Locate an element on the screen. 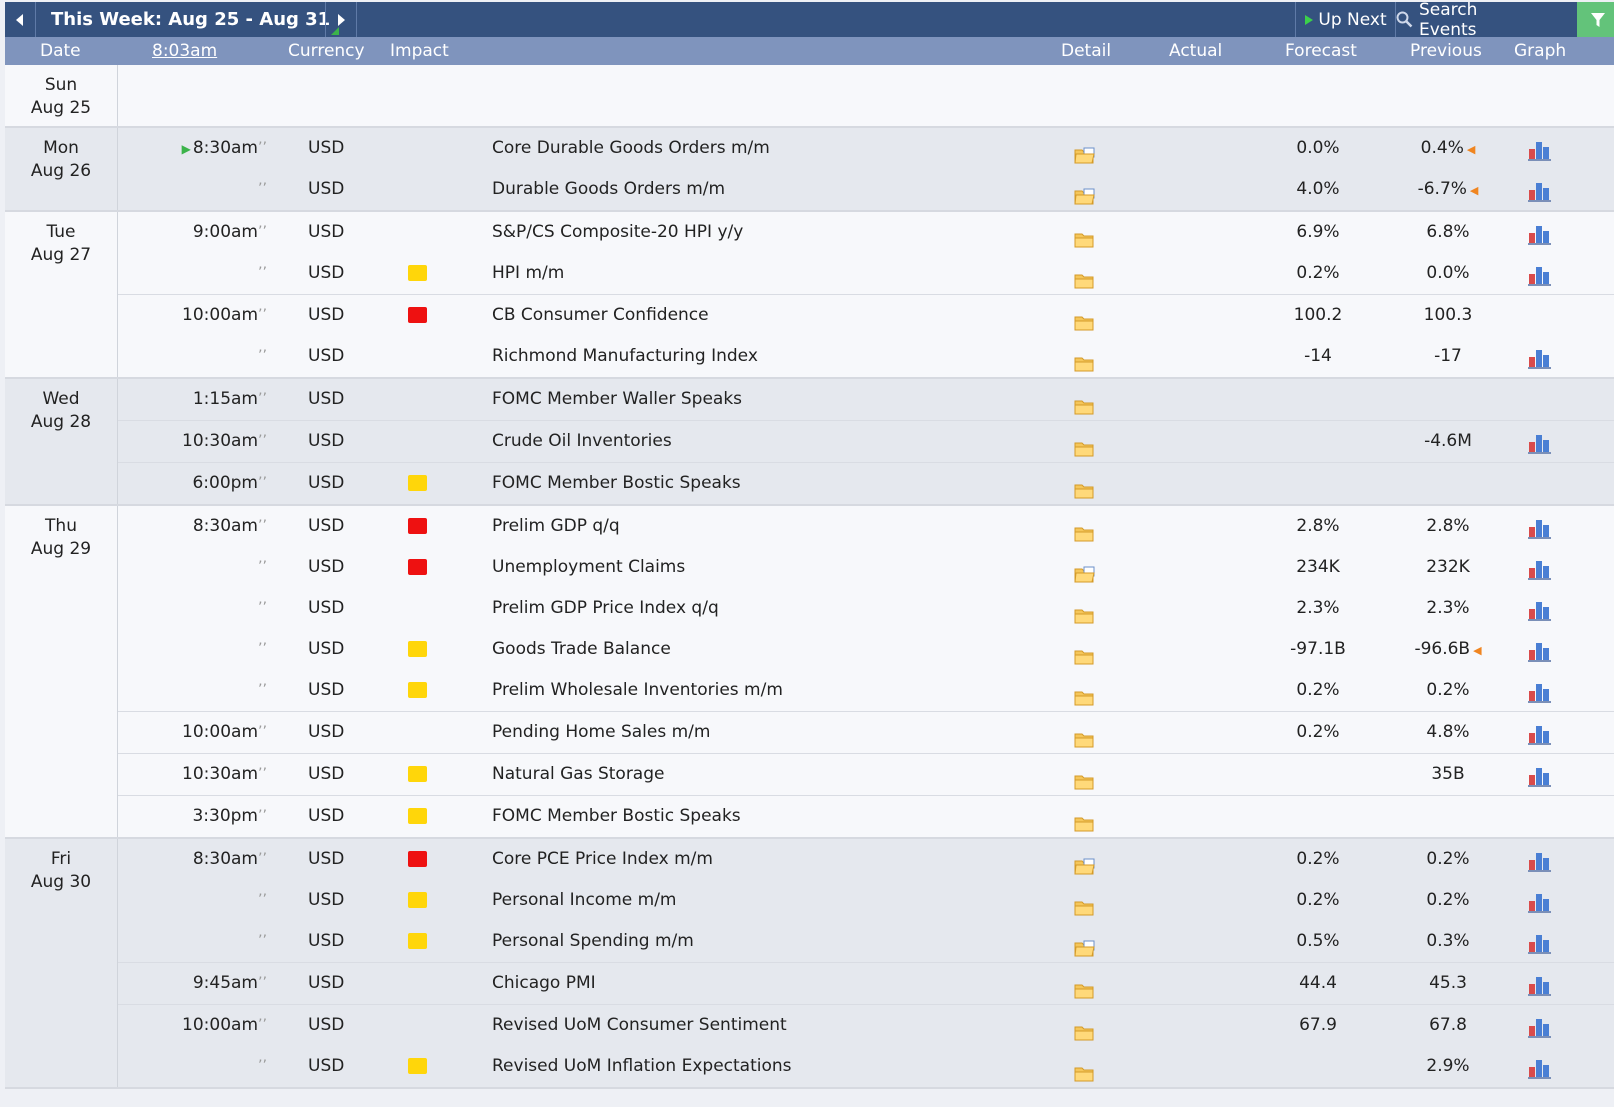 This screenshot has height=1107, width=1614. event-title: S&P/CS Composite-20 HPI y/y is located at coordinates (617, 232).